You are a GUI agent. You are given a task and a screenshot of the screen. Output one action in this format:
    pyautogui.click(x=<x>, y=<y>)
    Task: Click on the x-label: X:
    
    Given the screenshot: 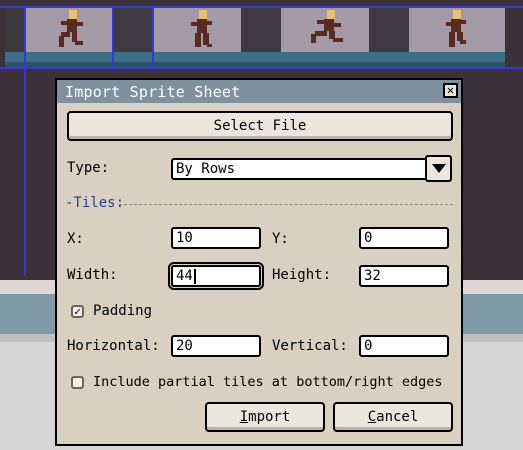 What is the action you would take?
    pyautogui.click(x=75, y=239)
    